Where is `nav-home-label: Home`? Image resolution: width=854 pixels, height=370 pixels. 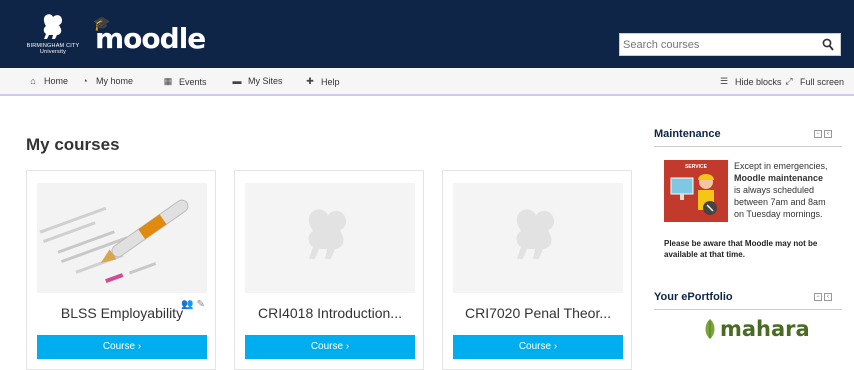 nav-home-label: Home is located at coordinates (56, 81).